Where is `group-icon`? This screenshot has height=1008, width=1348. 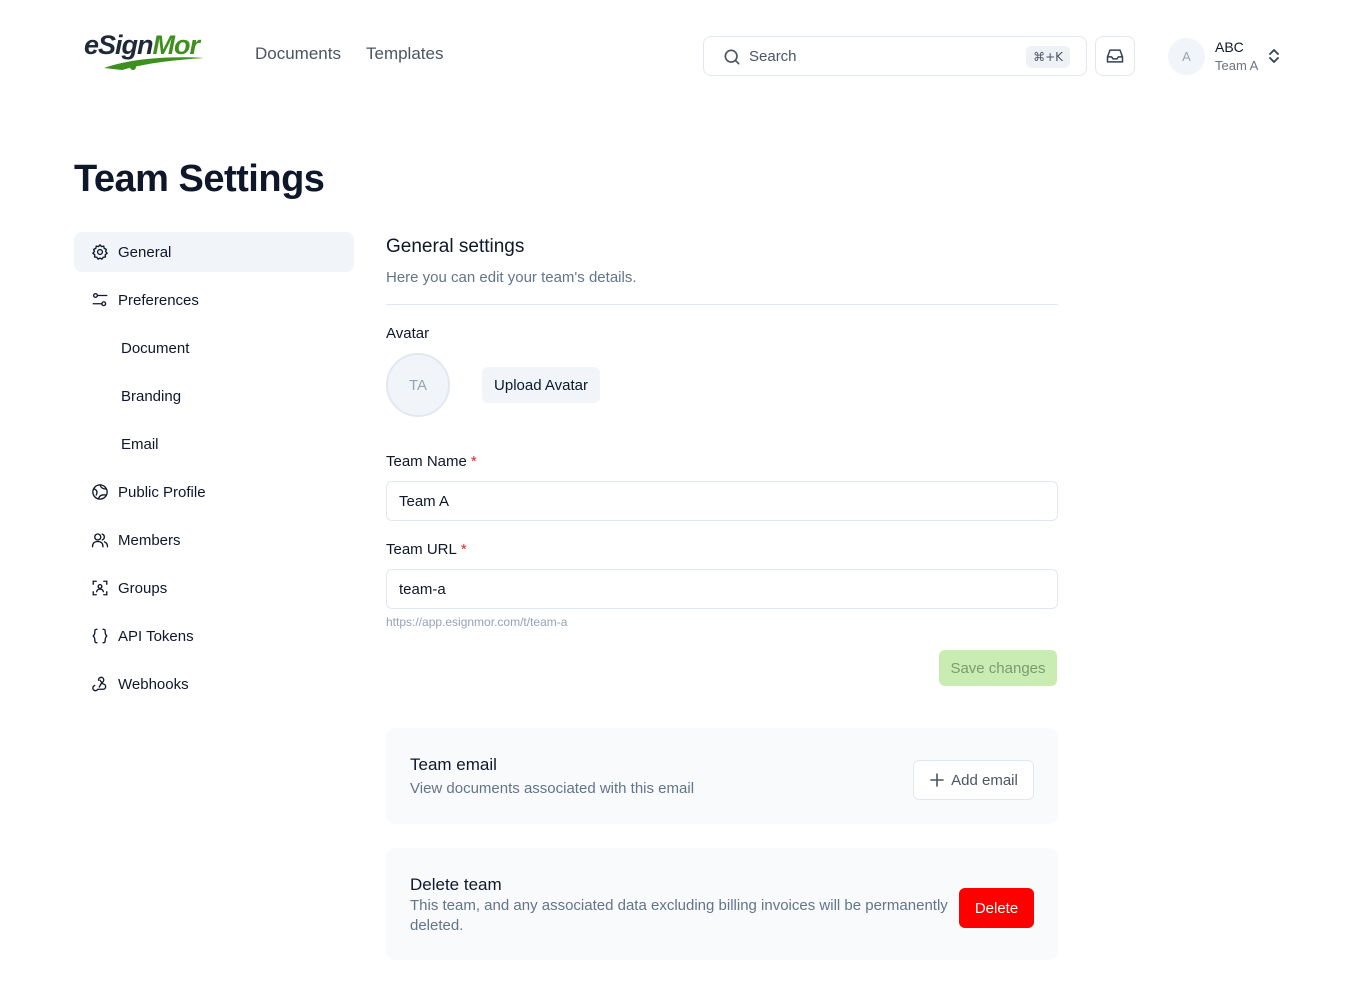 group-icon is located at coordinates (100, 588).